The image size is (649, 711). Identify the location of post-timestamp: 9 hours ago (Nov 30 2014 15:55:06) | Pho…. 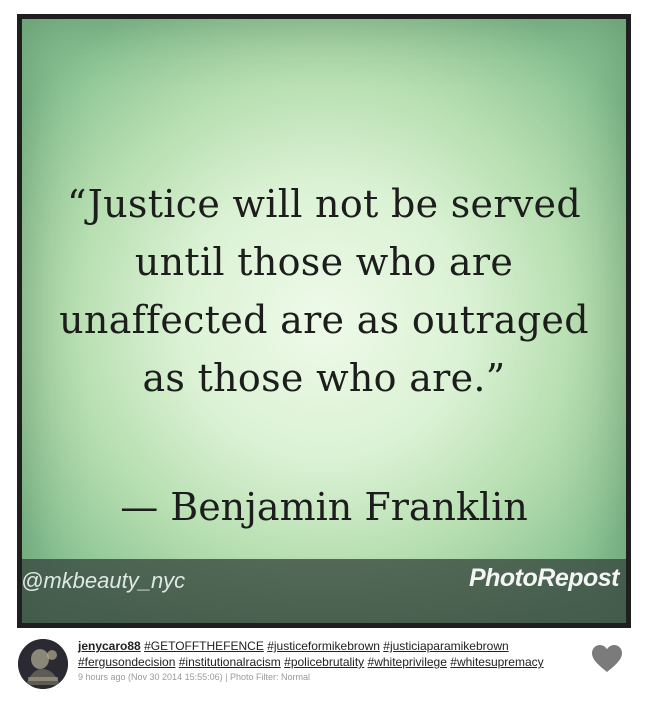
(194, 677).